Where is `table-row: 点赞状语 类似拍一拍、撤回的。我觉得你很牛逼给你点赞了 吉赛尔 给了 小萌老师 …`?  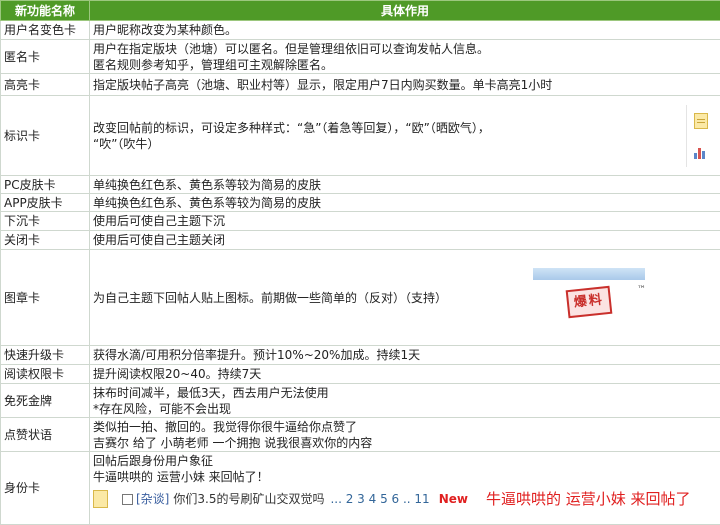
table-row: 点赞状语 类似拍一拍、撤回的。我觉得你很牛逼给你点赞了 吉赛尔 给了 小萌老师 … is located at coordinates (360, 435).